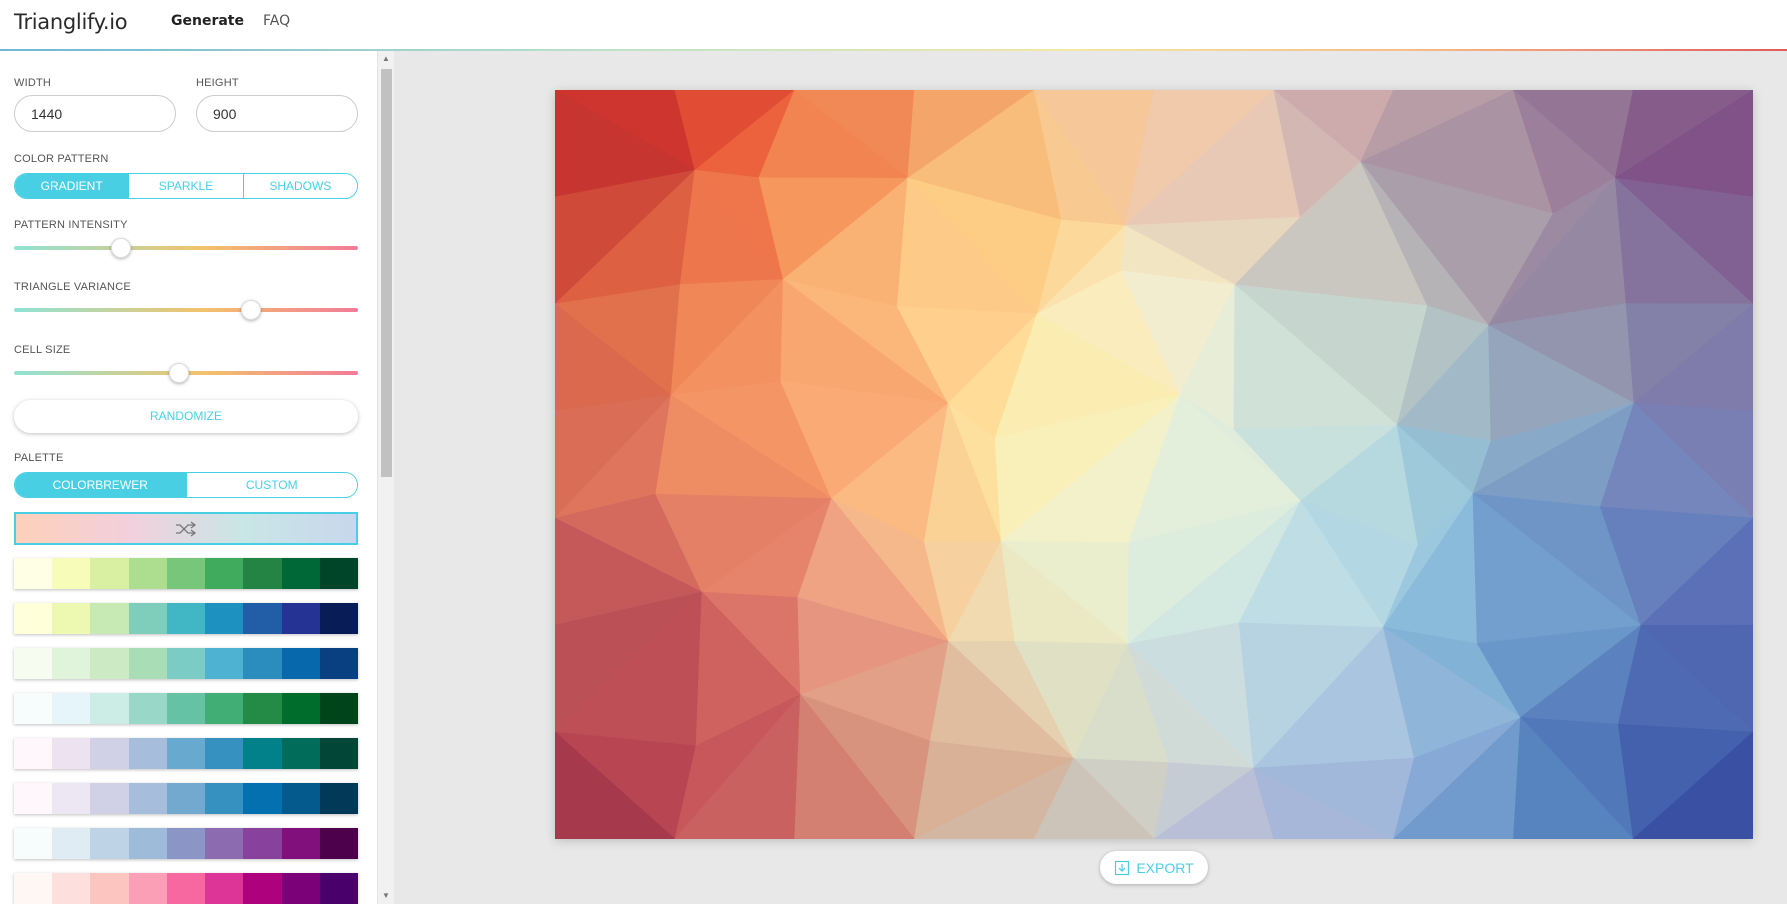 This screenshot has width=1787, height=904. What do you see at coordinates (71, 225) in the screenshot?
I see `pattern-intensity-label: PATTERN INTENSITY` at bounding box center [71, 225].